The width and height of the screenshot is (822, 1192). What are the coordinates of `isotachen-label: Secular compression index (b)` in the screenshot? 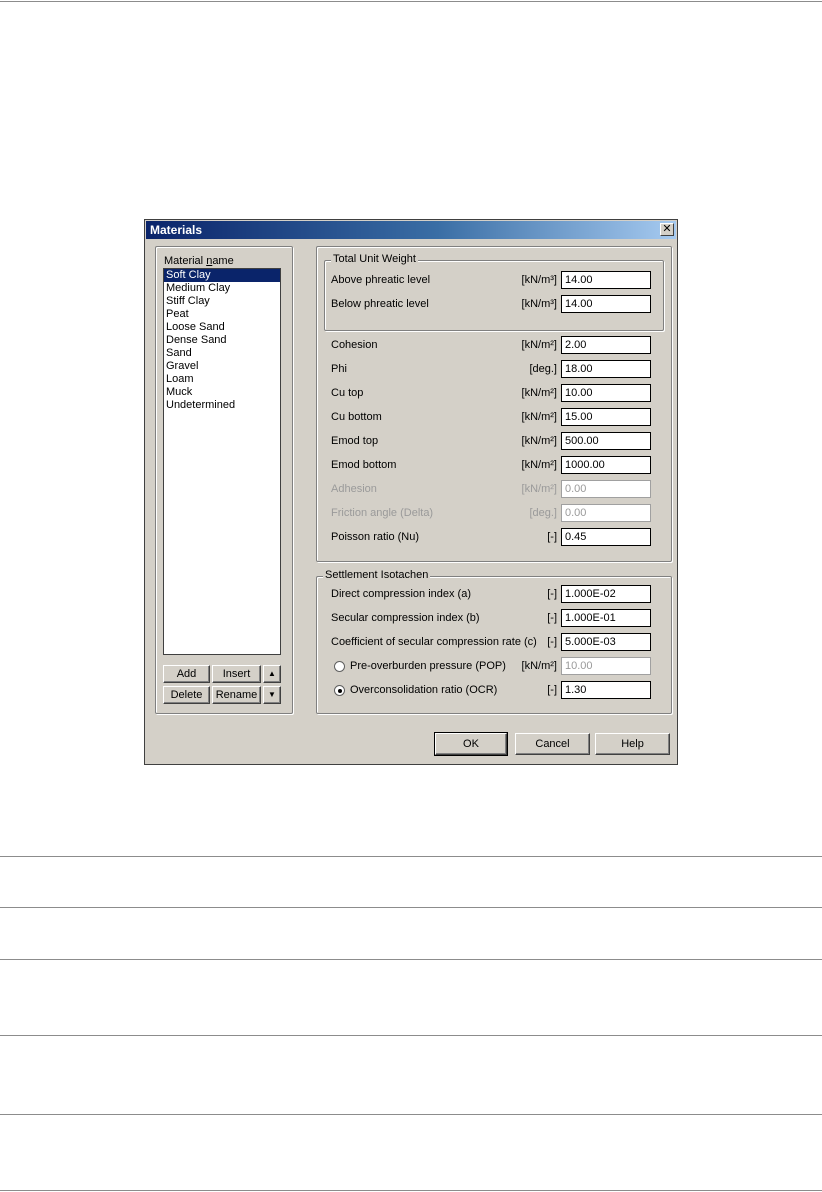 It's located at (405, 618).